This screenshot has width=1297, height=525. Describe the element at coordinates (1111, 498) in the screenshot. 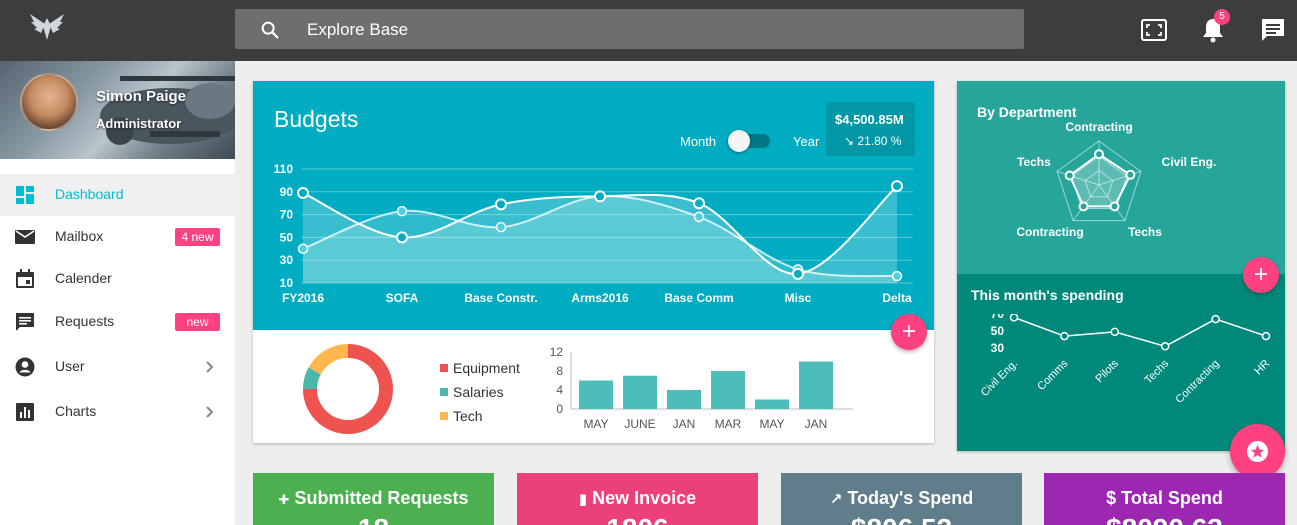

I see `dollar-icon: $` at that location.